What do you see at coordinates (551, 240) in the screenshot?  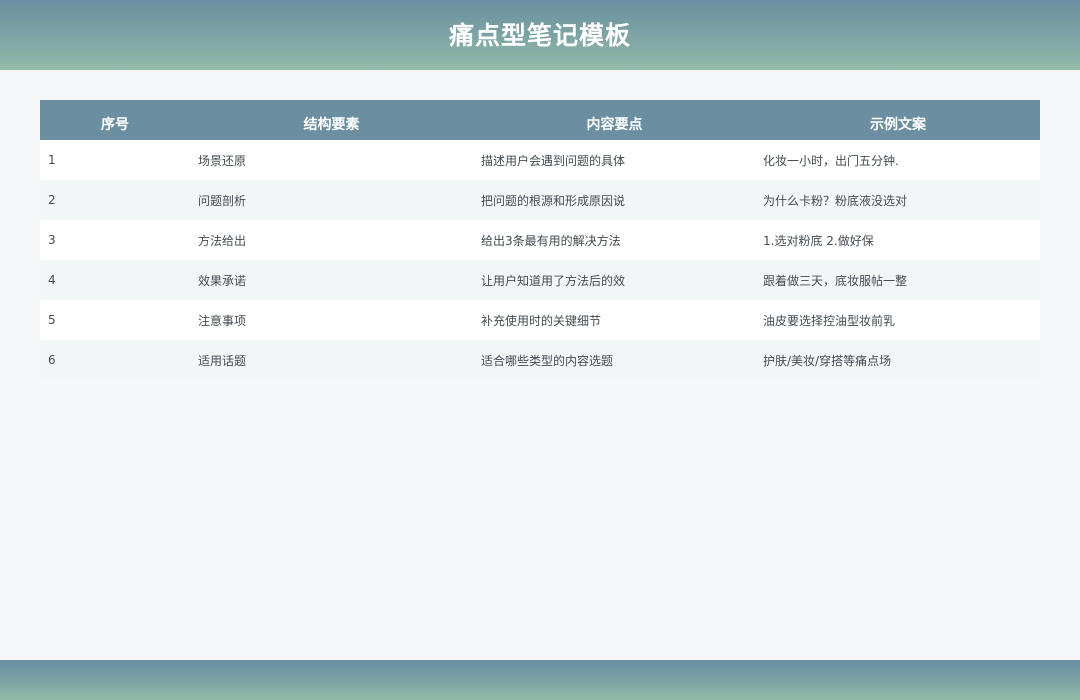 I see `cell-key-point: 给出3条最有用的解决方法` at bounding box center [551, 240].